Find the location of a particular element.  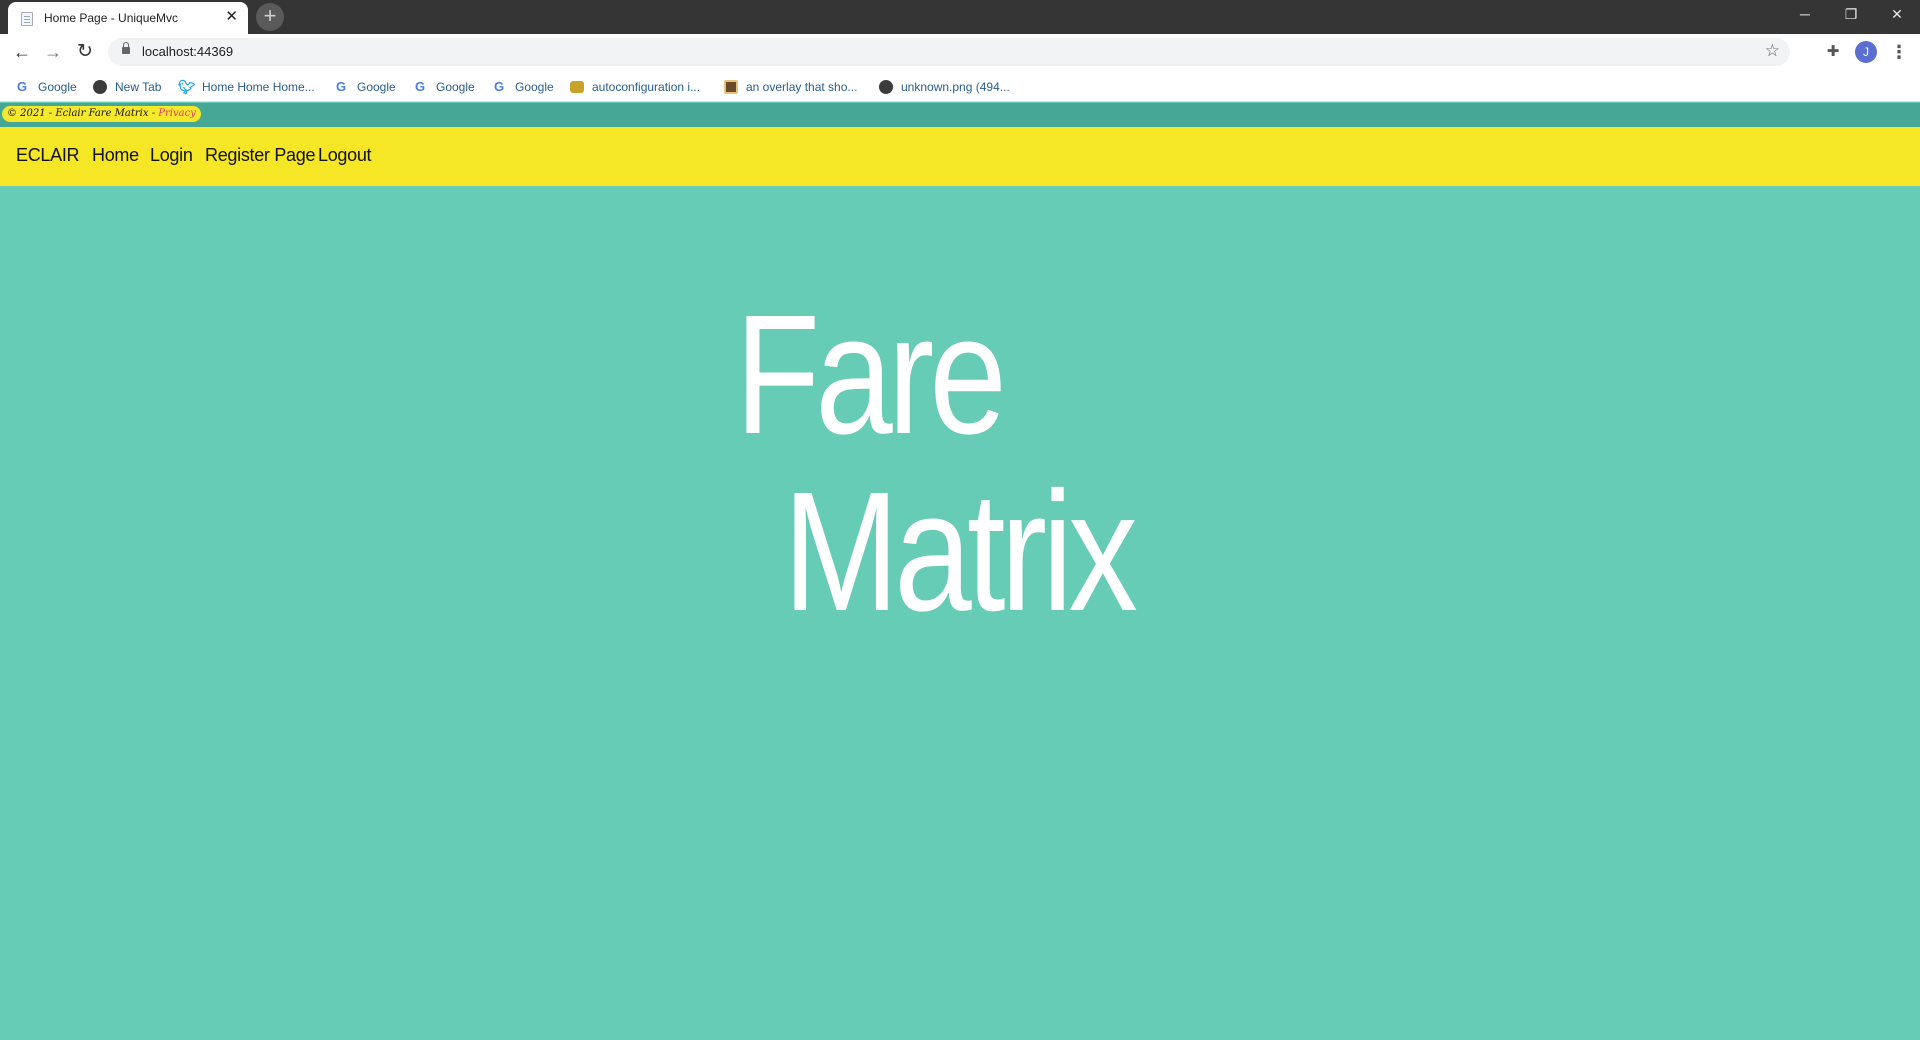

bookmark-item: New Tab is located at coordinates (127, 87).